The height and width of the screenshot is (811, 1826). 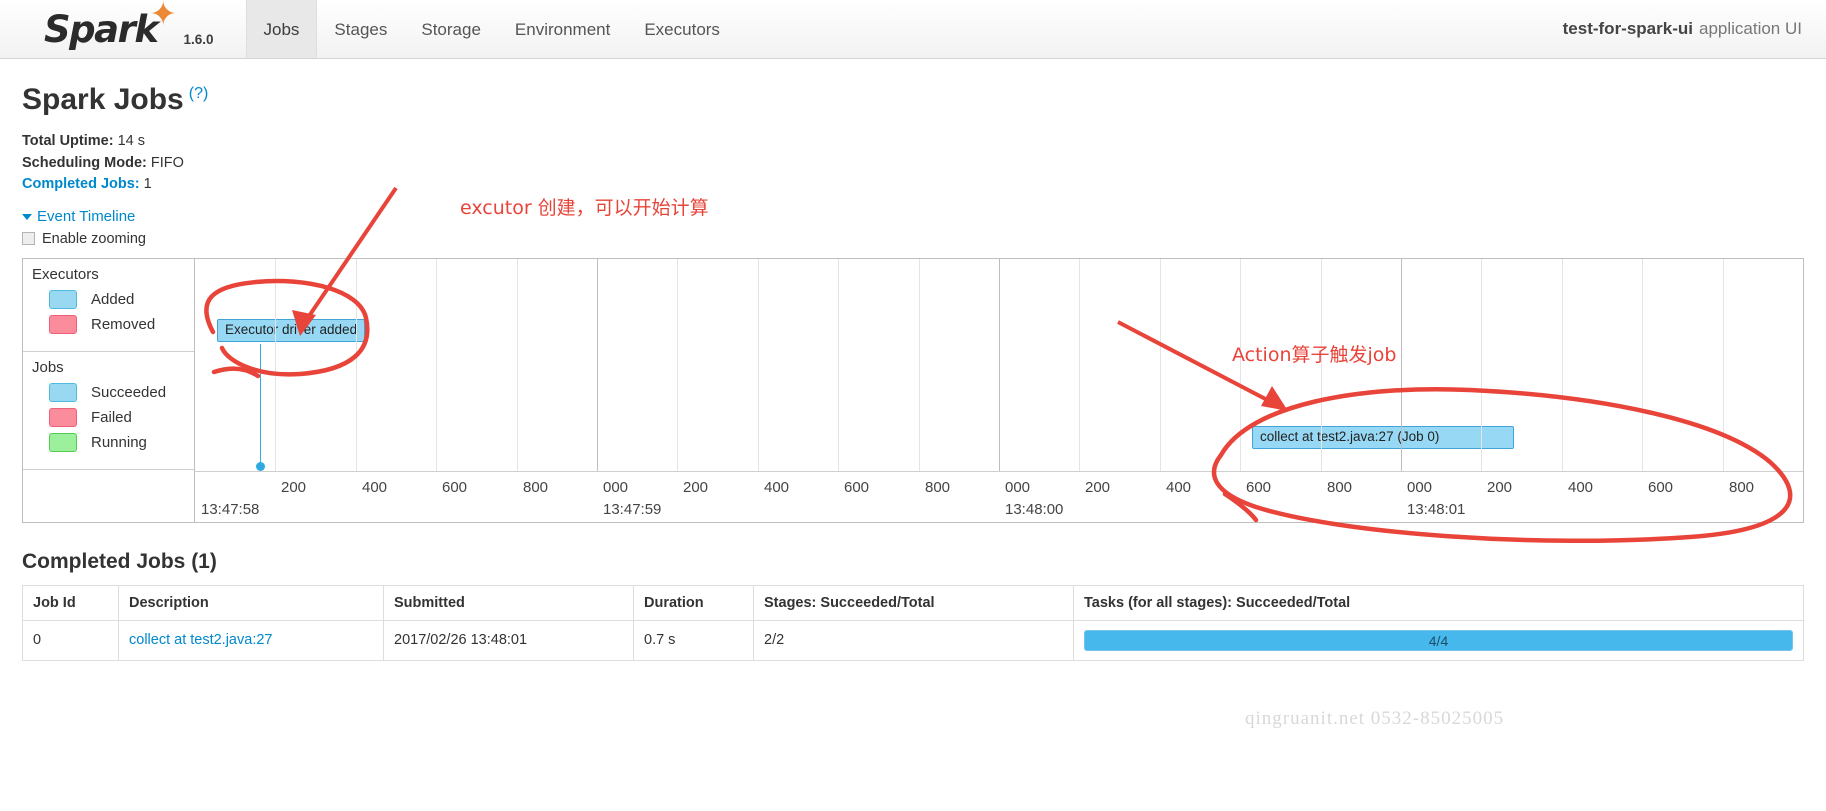 What do you see at coordinates (1750, 28) in the screenshot?
I see `application-title-suffix: application UI` at bounding box center [1750, 28].